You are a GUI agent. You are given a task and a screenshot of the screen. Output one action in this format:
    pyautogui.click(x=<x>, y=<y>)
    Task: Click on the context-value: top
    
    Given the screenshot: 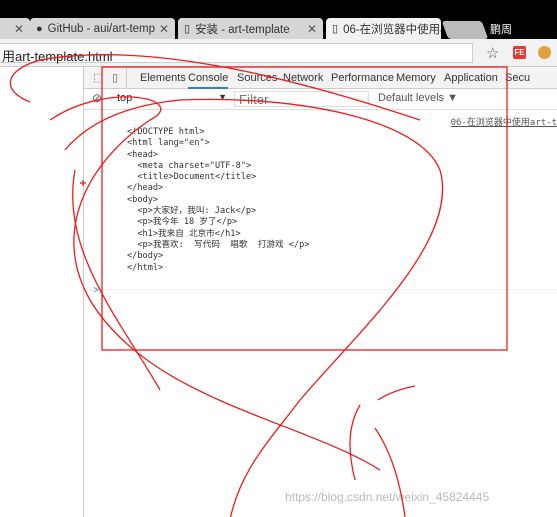 What is the action you would take?
    pyautogui.click(x=125, y=98)
    